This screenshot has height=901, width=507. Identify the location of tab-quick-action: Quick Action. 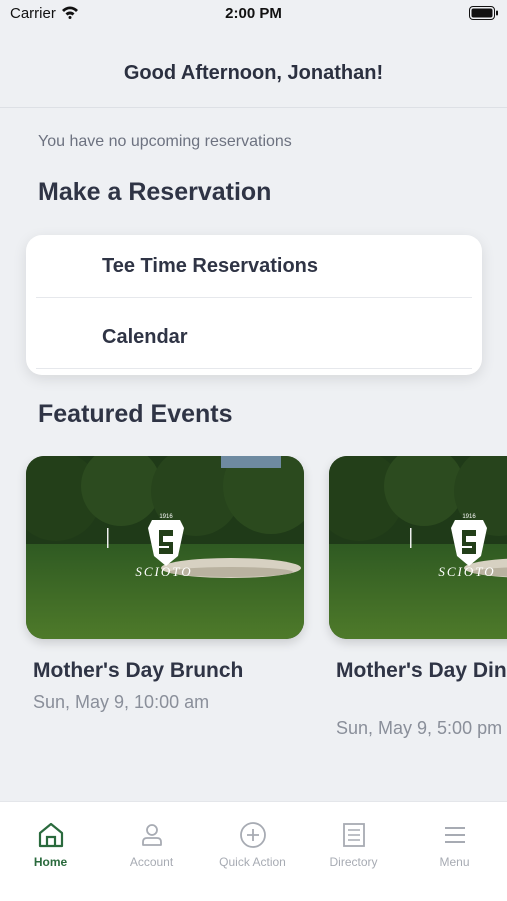
(252, 842).